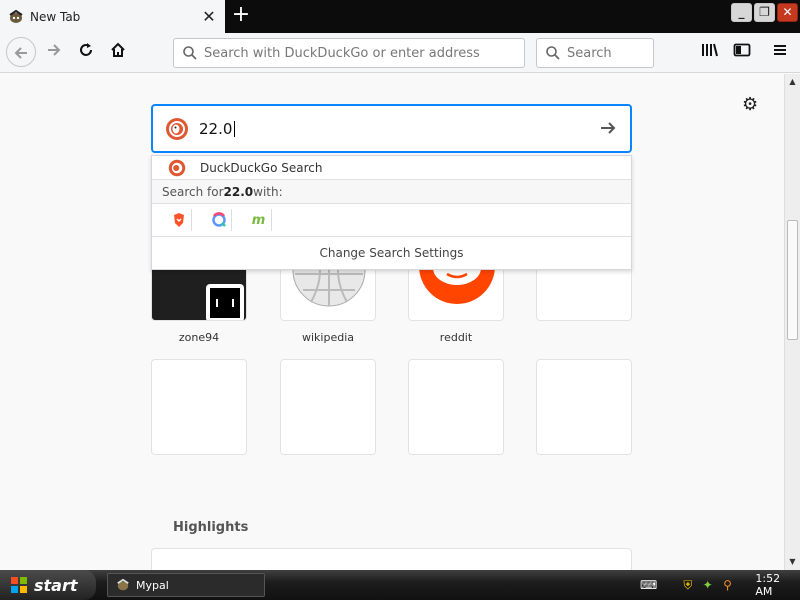 The height and width of the screenshot is (600, 800). I want to click on hamburger-menu-icon, so click(780, 50).